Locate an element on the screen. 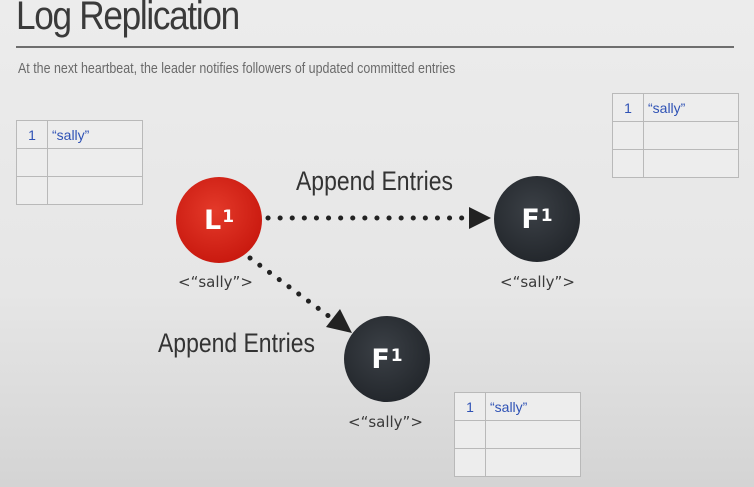  follower-b-node: F1 is located at coordinates (387, 359).